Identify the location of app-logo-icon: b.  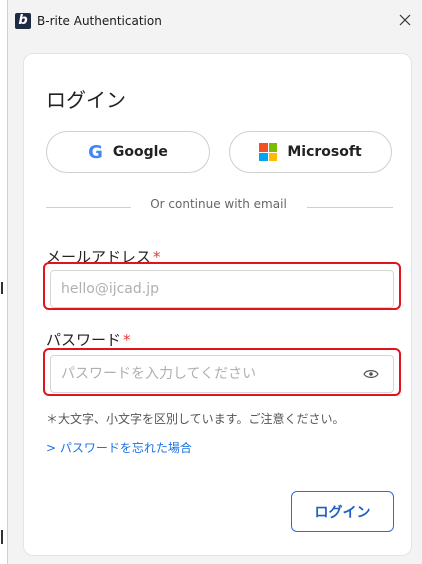
(23, 21).